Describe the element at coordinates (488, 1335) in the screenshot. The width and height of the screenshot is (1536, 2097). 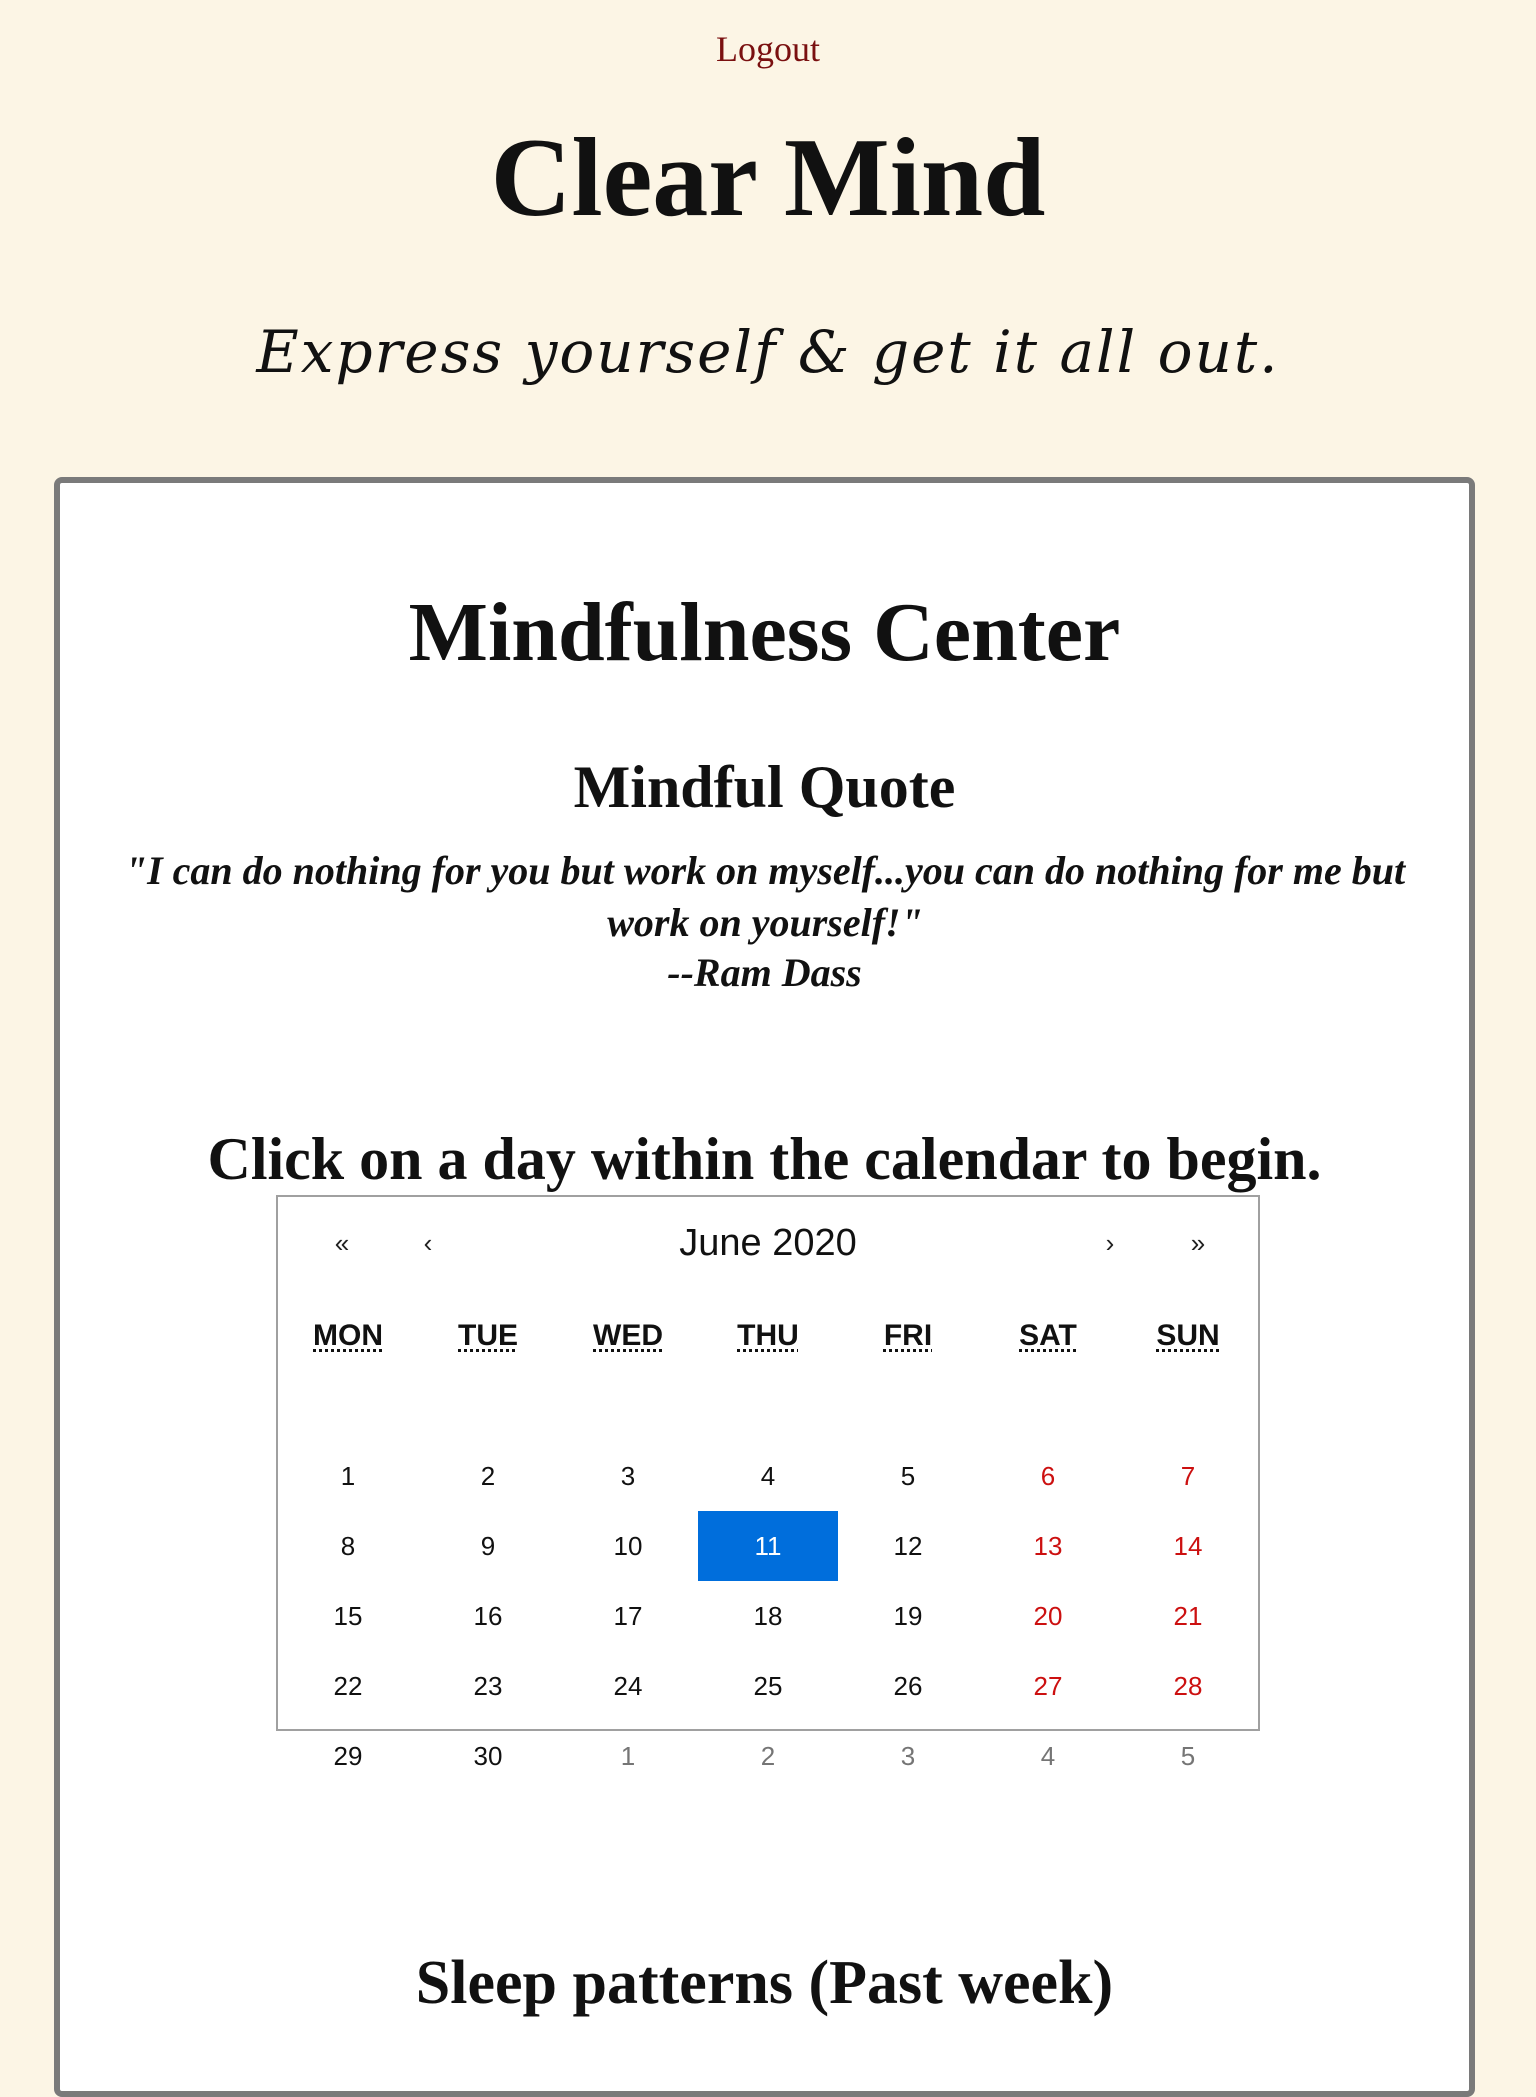
I see `weekday-label: TUE` at that location.